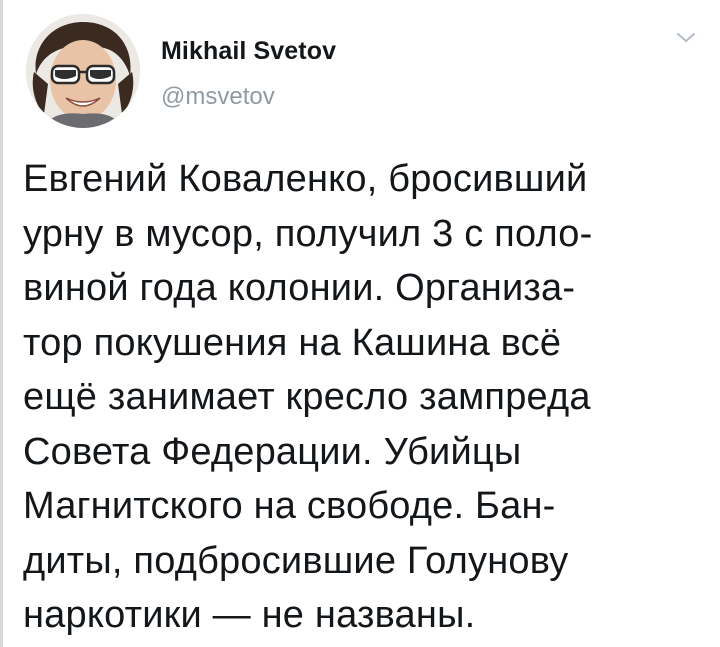 This screenshot has width=720, height=647. Describe the element at coordinates (218, 97) in the screenshot. I see `author-handle: @msvetov` at that location.